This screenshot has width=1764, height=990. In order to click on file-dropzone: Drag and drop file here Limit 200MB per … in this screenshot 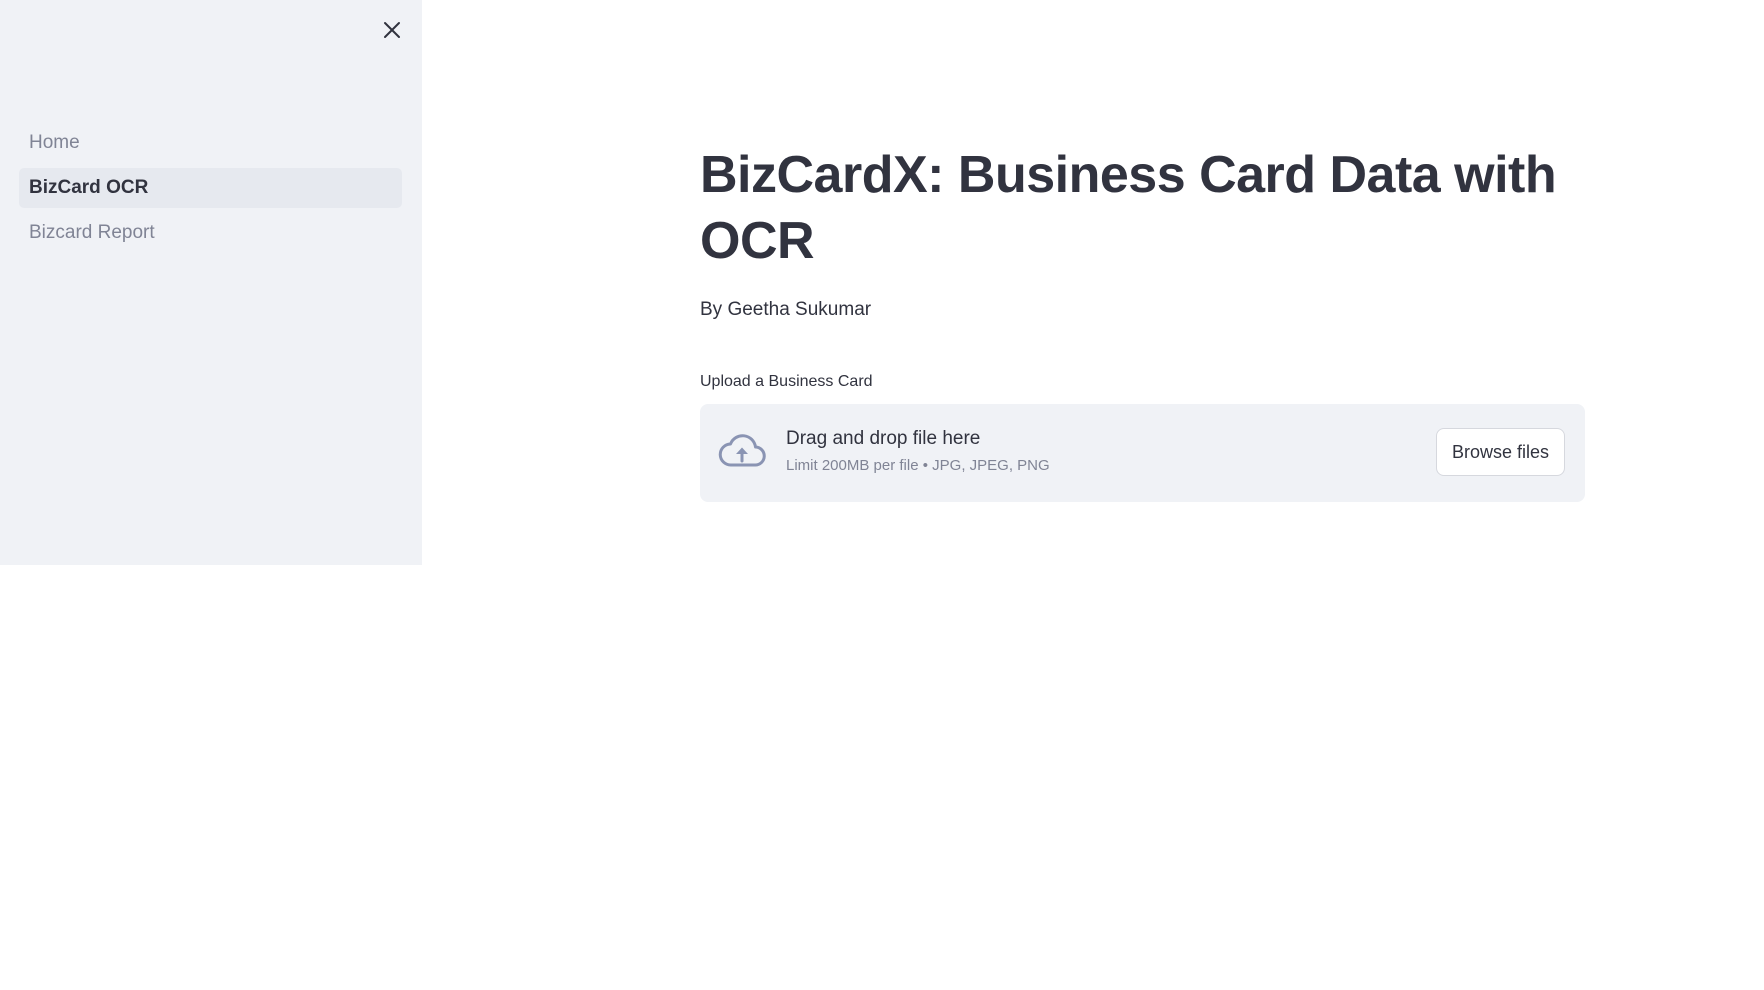, I will do `click(1142, 453)`.